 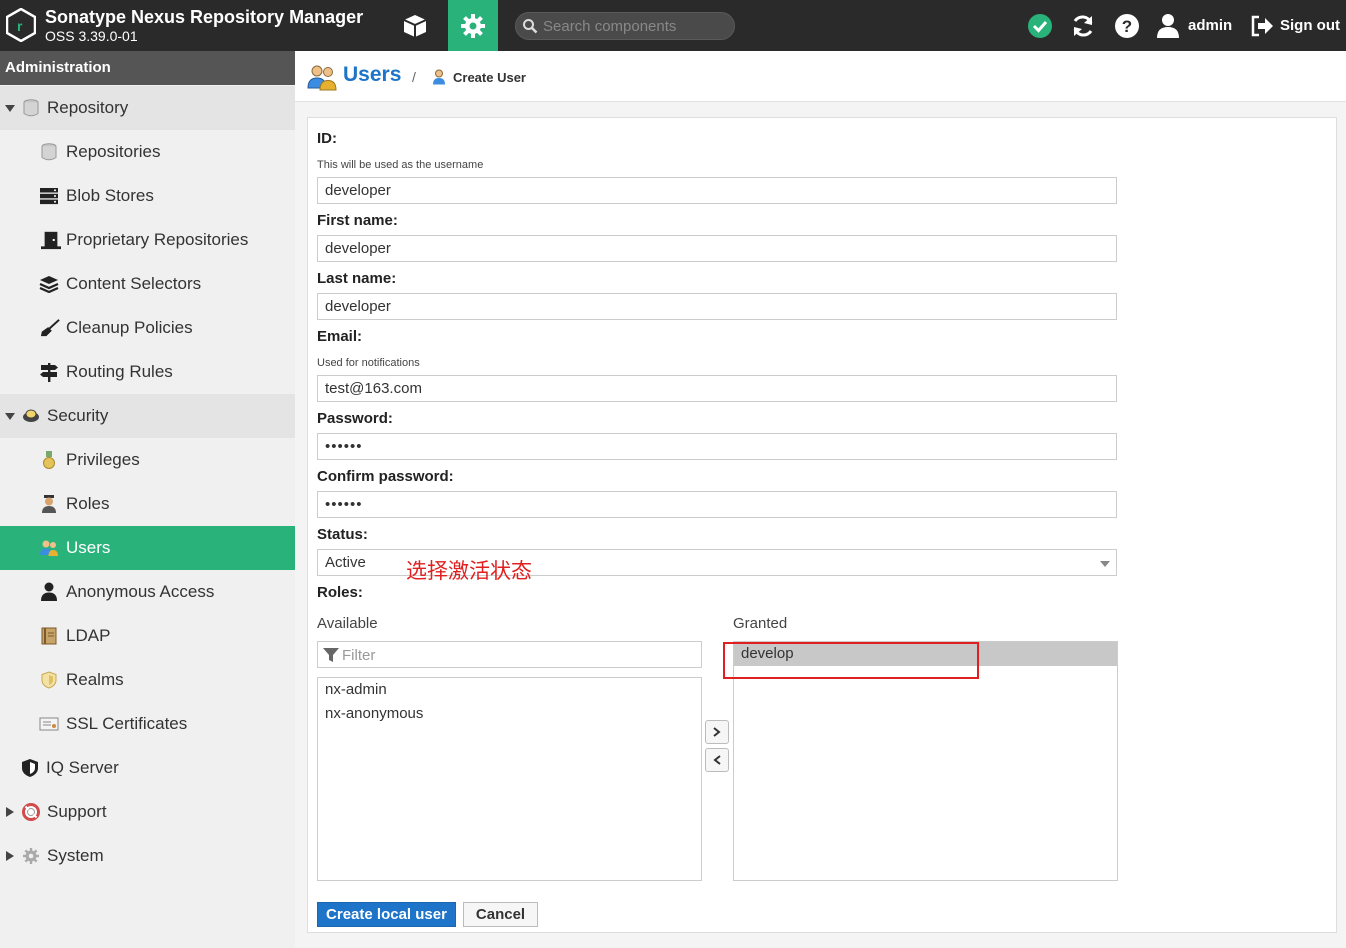 I want to click on sidebar-item-label: Support, so click(x=77, y=811).